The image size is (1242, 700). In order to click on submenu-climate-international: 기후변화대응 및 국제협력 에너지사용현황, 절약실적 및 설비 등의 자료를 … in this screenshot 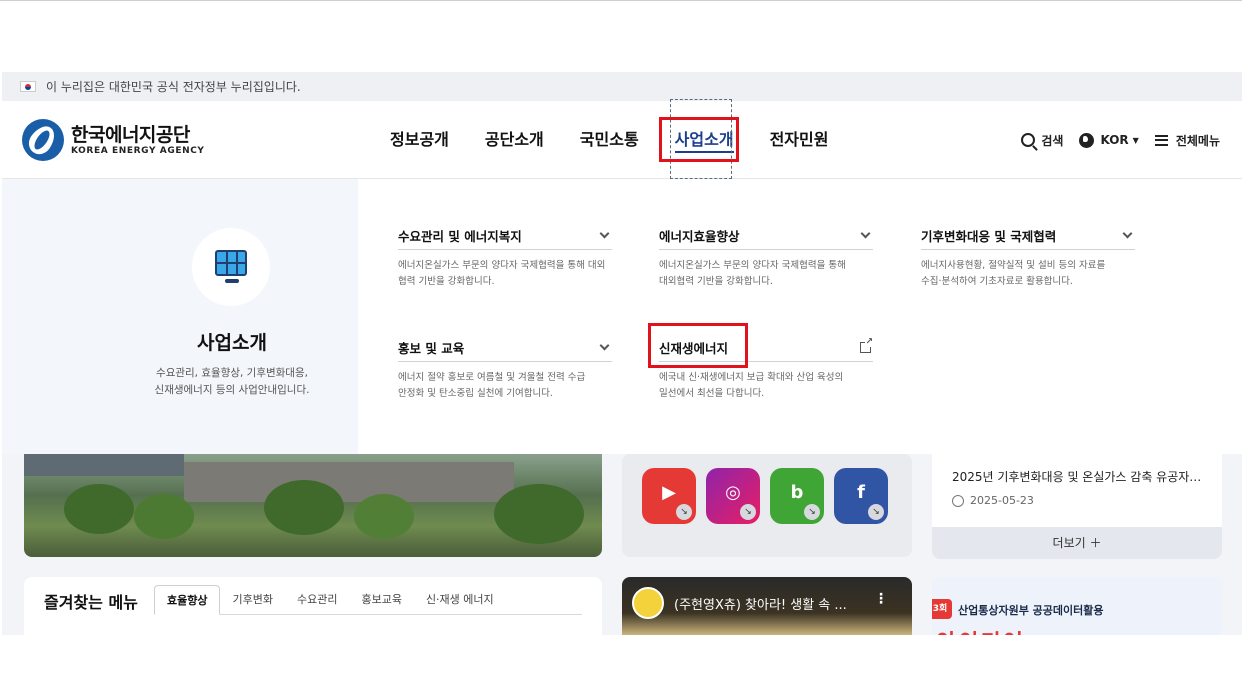, I will do `click(1028, 257)`.